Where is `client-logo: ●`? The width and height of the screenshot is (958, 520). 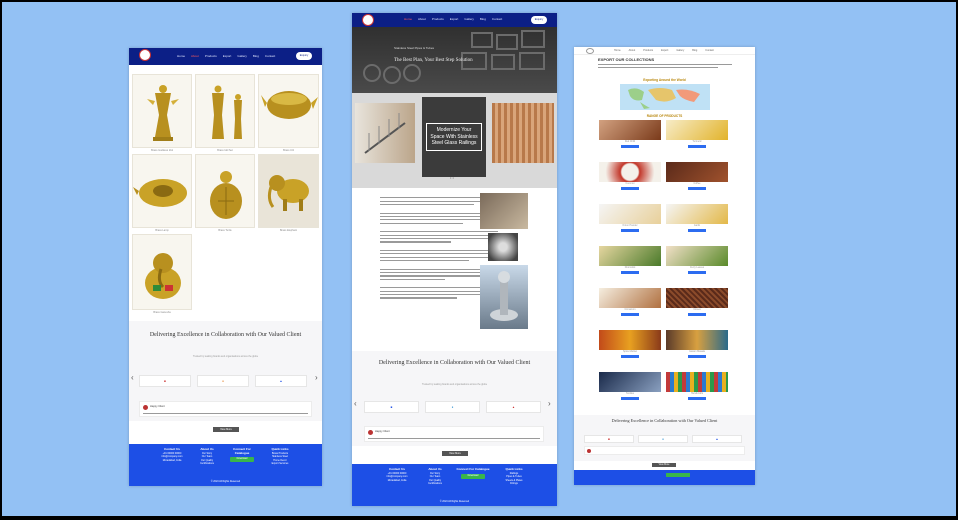 client-logo: ● is located at coordinates (223, 381).